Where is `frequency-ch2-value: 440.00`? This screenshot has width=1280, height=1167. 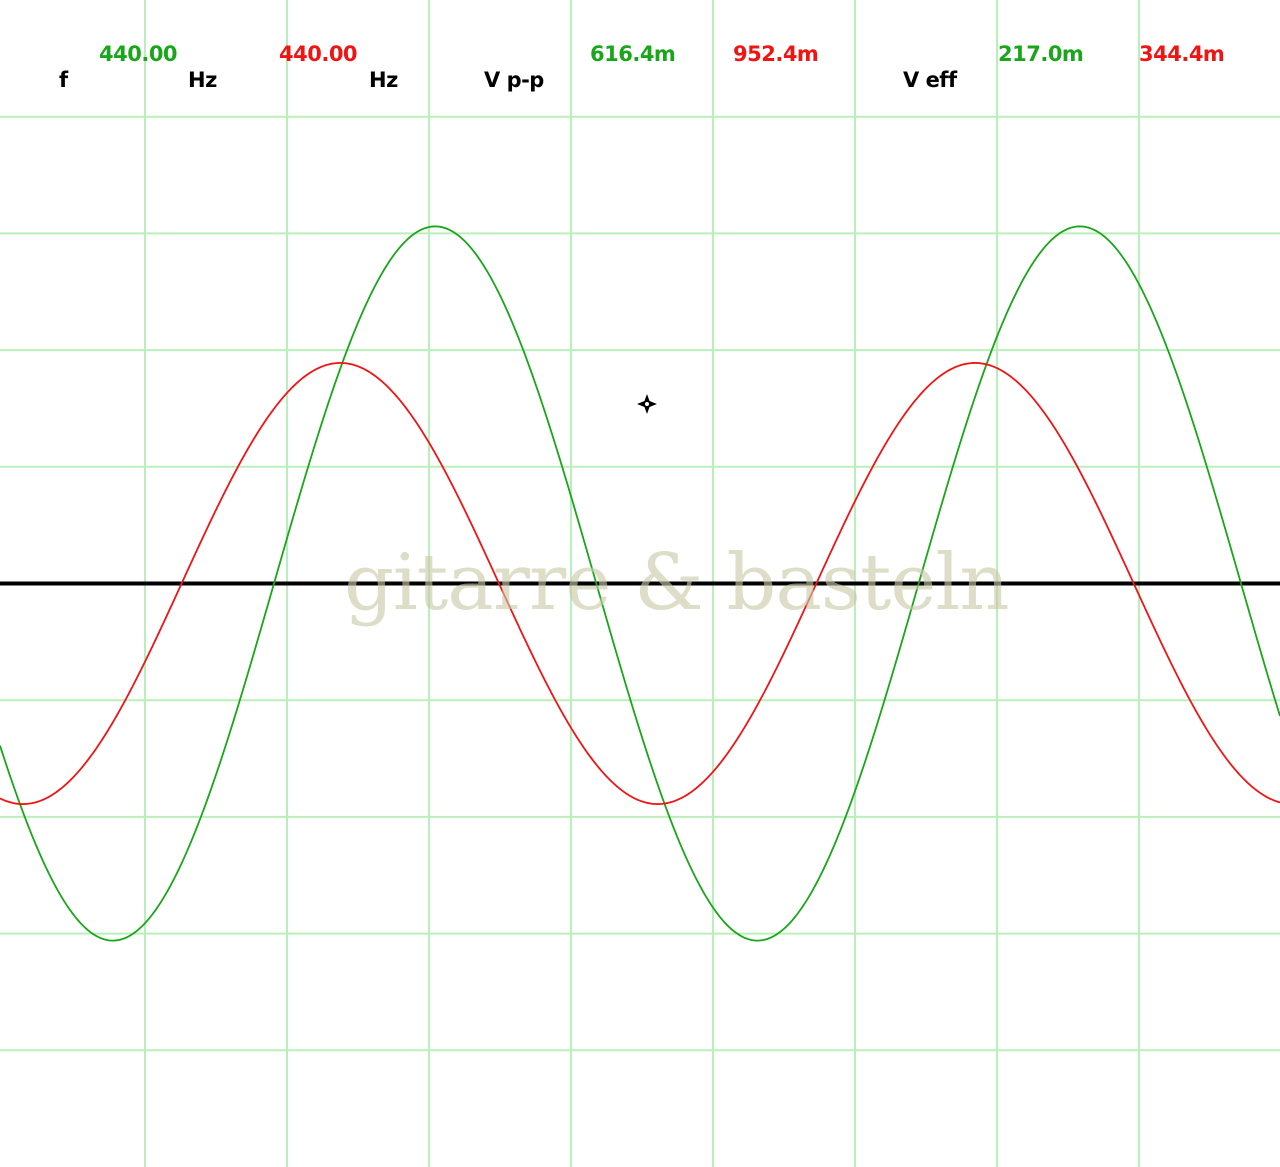
frequency-ch2-value: 440.00 is located at coordinates (318, 54).